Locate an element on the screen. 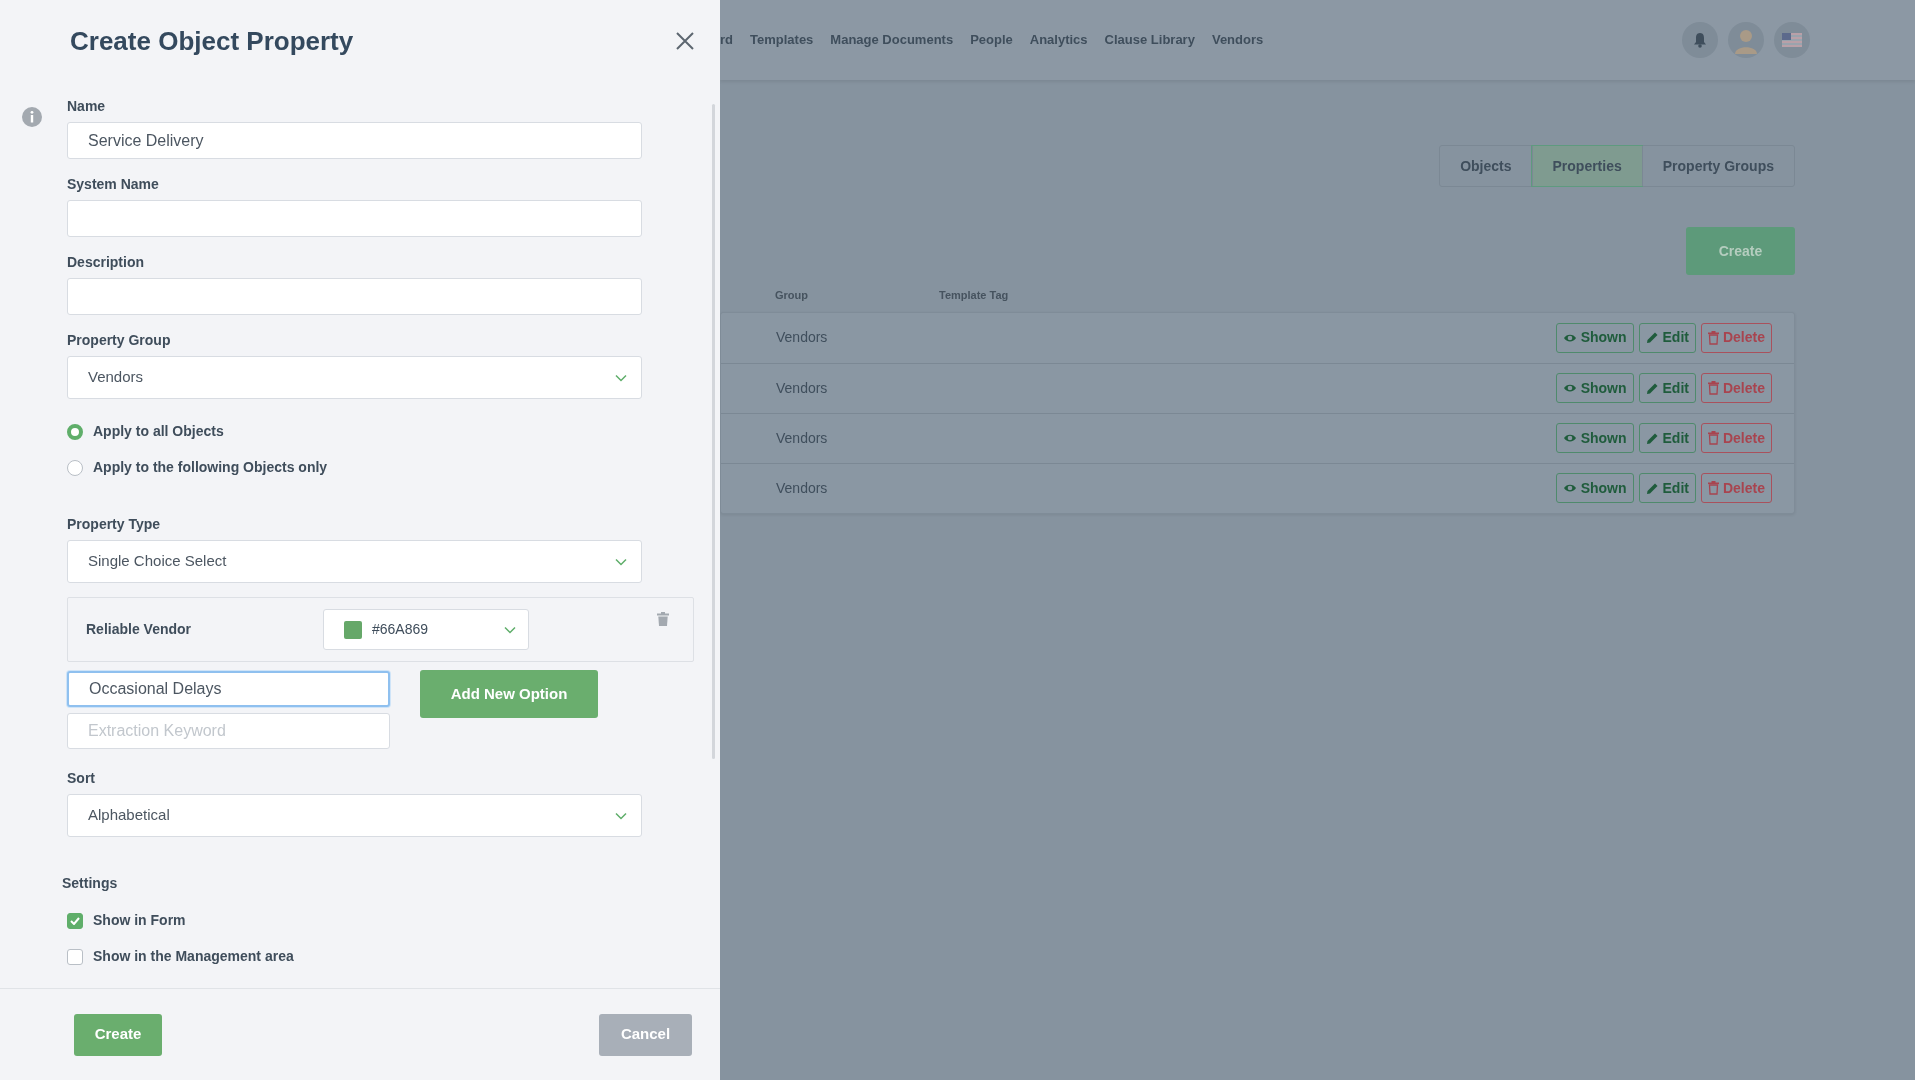  tab: Property Groups is located at coordinates (1717, 166).